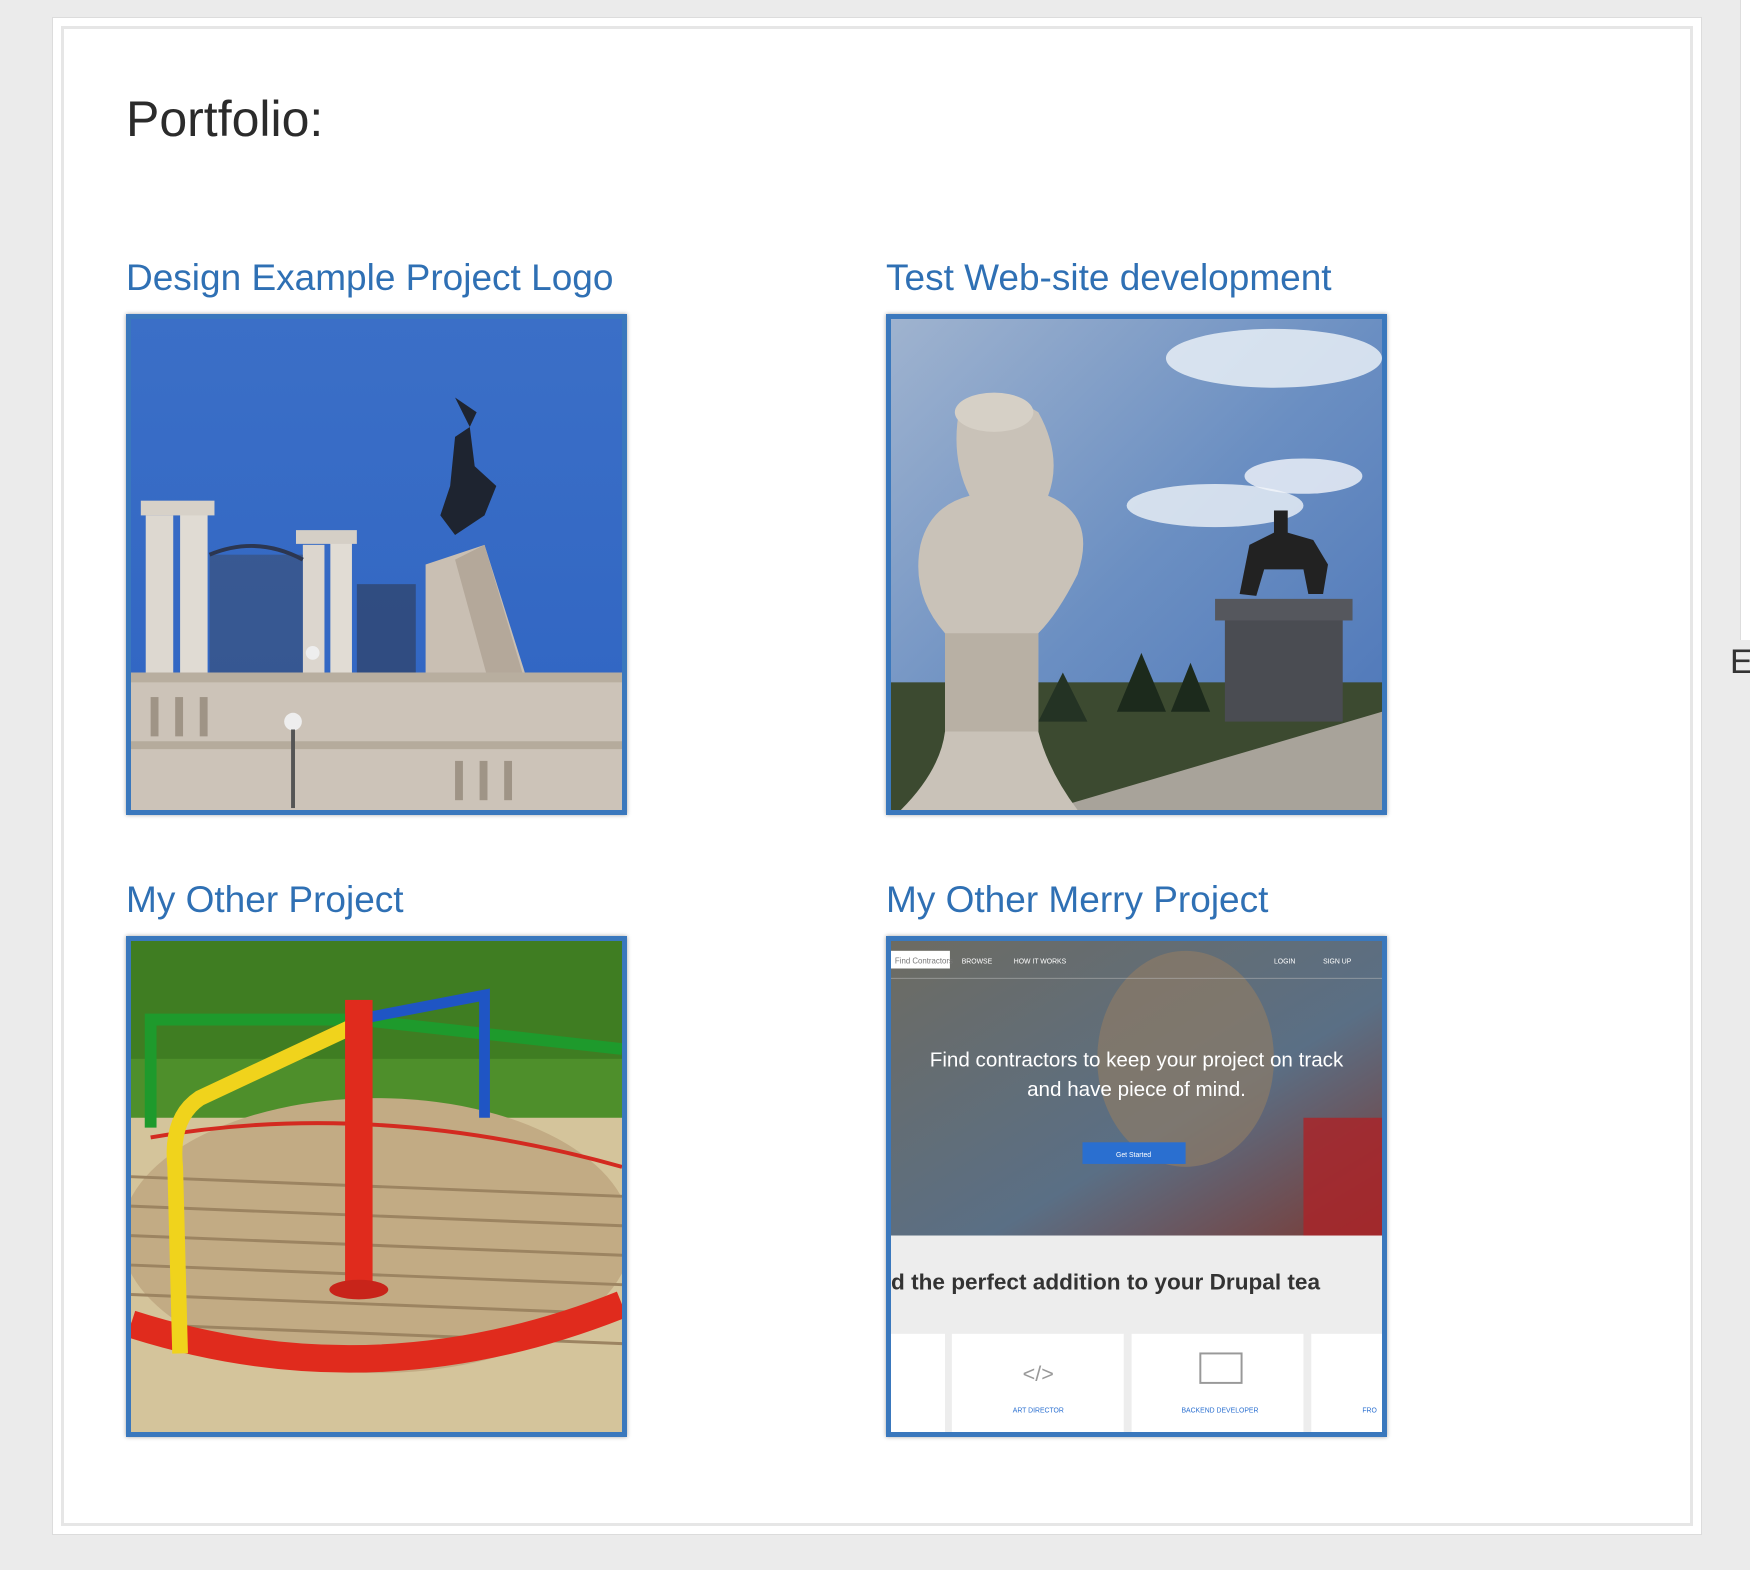 This screenshot has width=1750, height=1570. I want to click on project-item: Design Example Project Logo, so click(386, 534).